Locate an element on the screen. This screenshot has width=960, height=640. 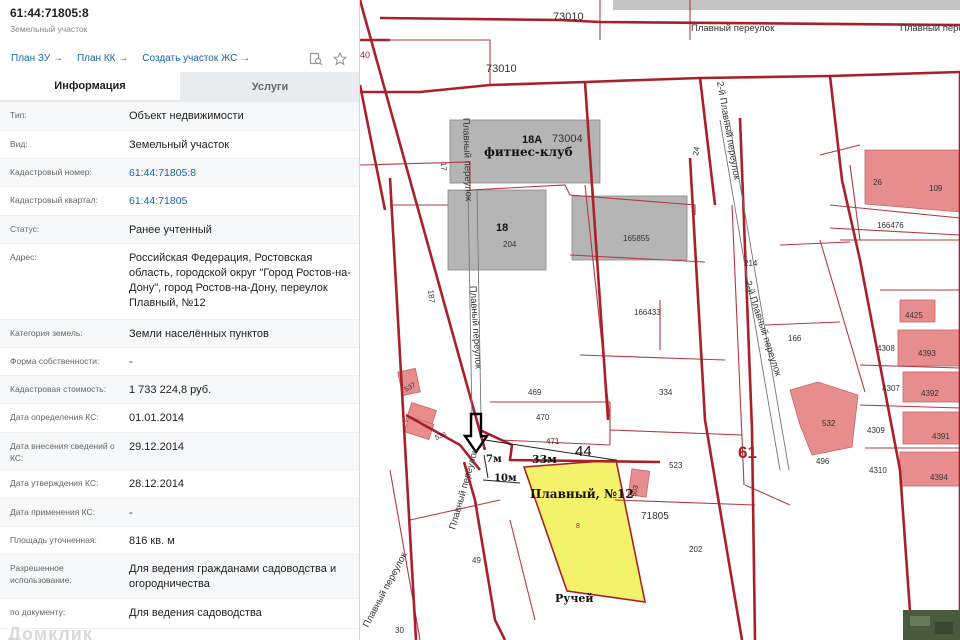
info-row-cadastral-value: Кадастровая стоимость: 1 733 224,8 руб. is located at coordinates (179, 390).